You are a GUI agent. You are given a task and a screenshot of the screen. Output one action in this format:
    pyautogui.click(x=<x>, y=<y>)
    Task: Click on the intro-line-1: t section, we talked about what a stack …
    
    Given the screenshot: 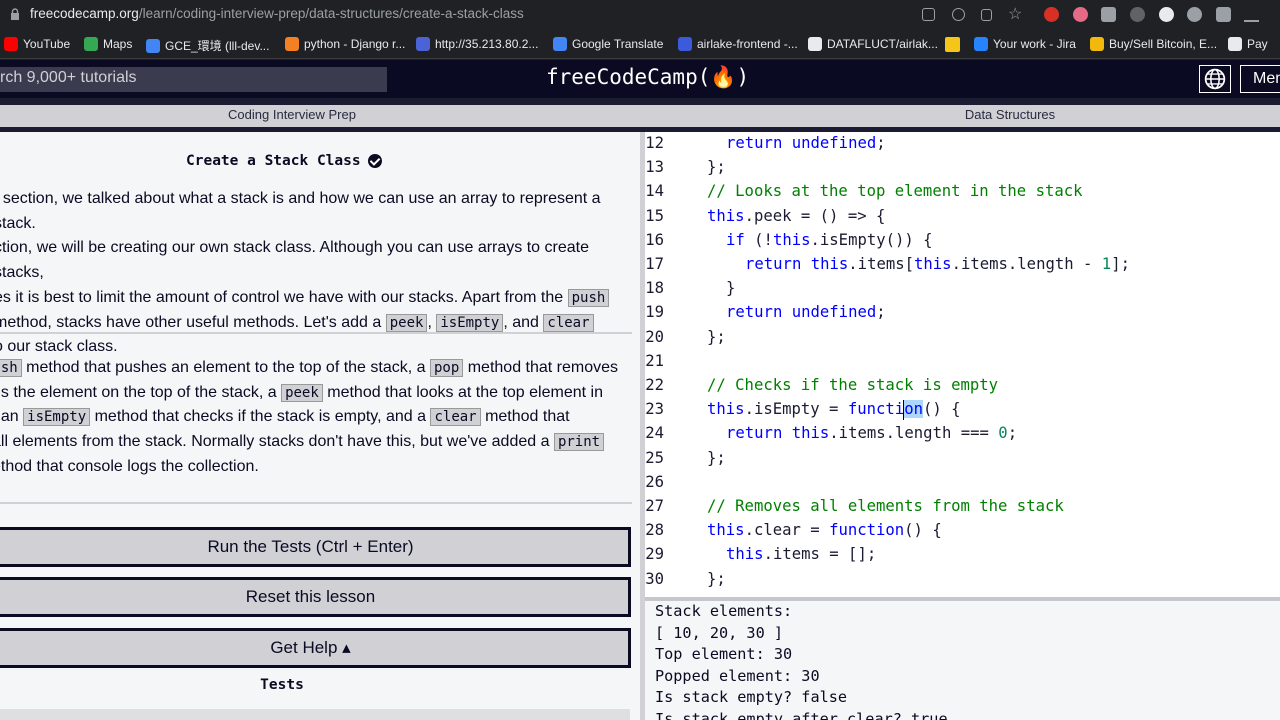 What is the action you would take?
    pyautogui.click(x=300, y=211)
    